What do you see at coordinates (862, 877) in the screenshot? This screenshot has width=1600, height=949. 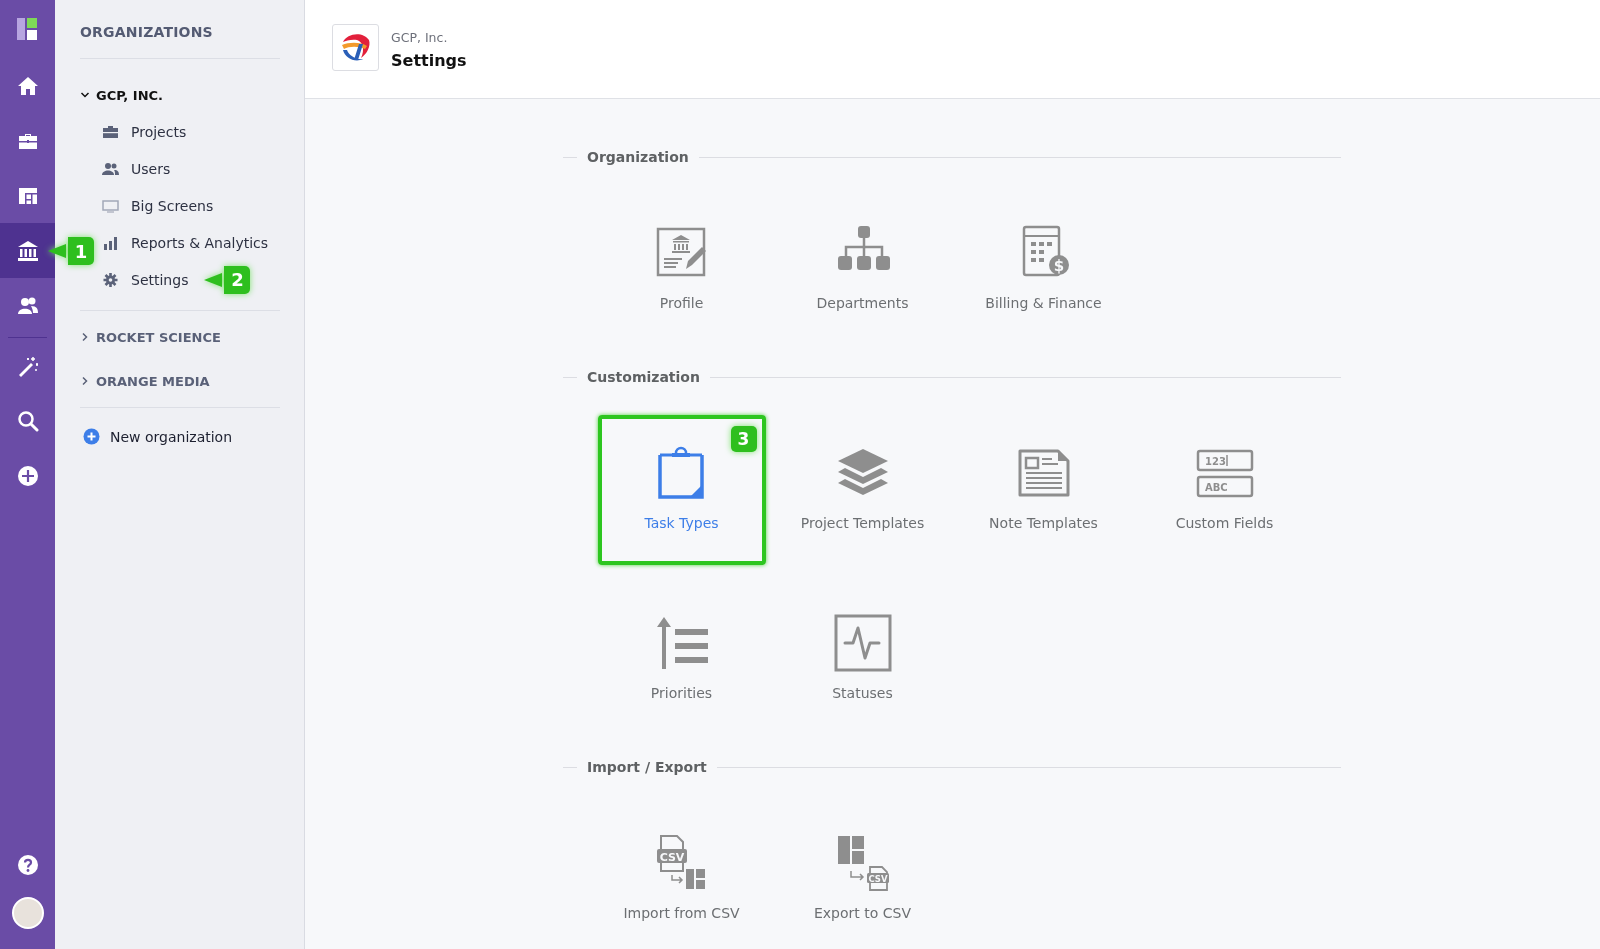 I see `settings-tile: CSV Export to CSV` at bounding box center [862, 877].